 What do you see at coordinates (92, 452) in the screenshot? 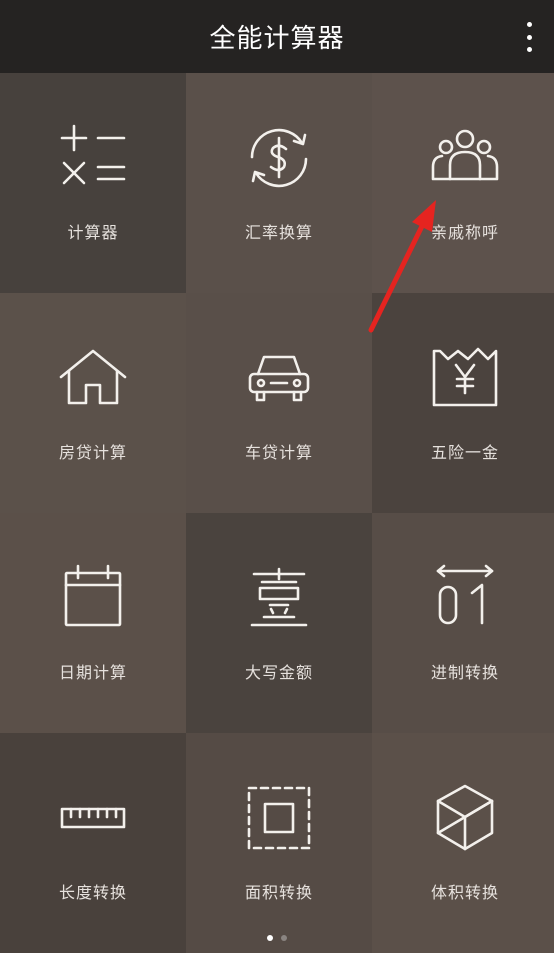
I see `tool-label: 房贷计算` at bounding box center [92, 452].